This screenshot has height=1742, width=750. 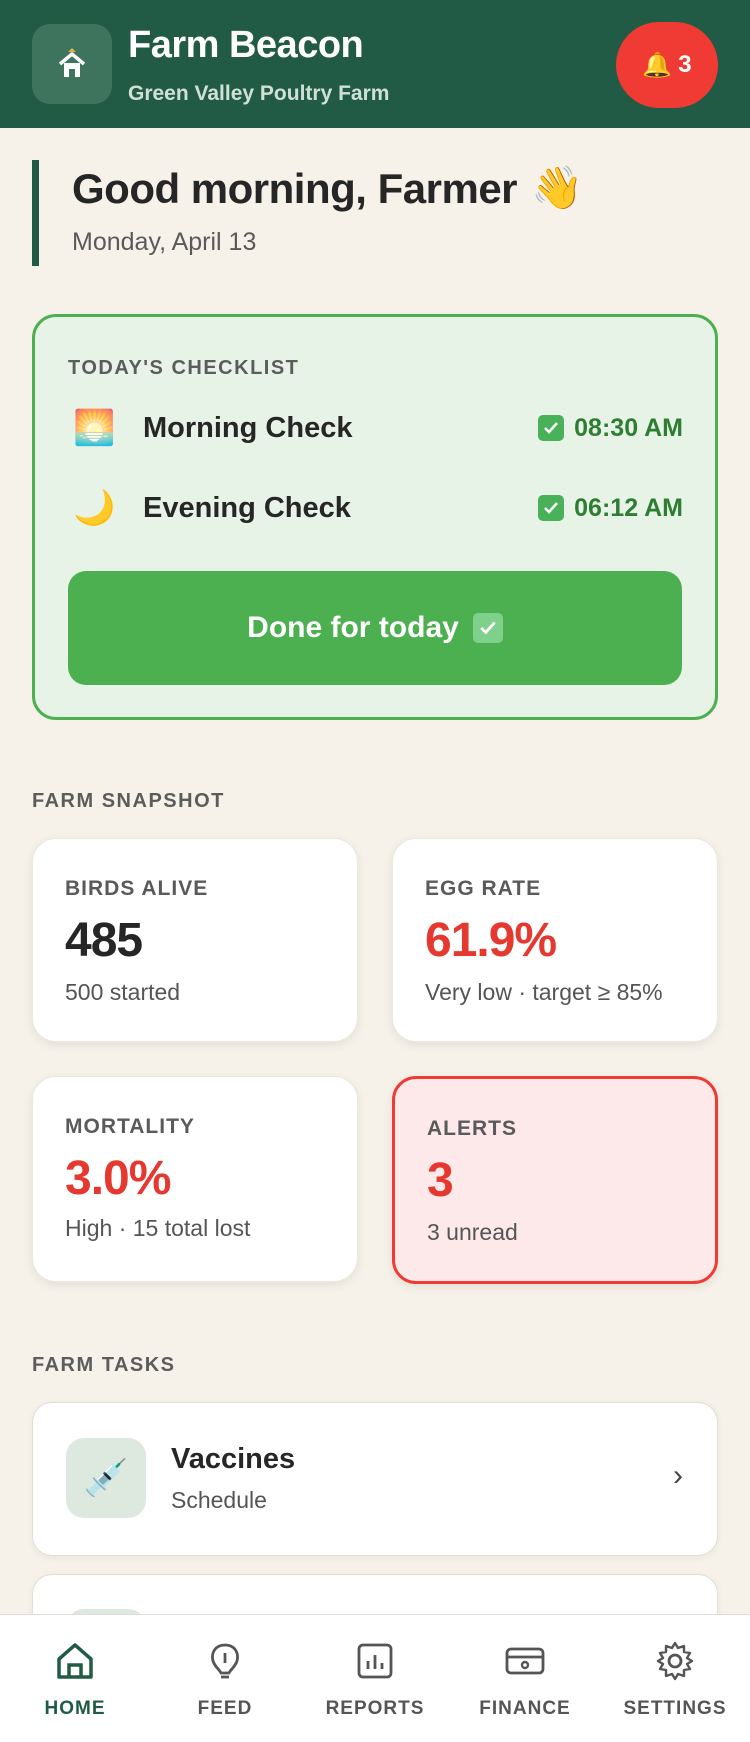 I want to click on checklist-item-status: 08:30 AM, so click(x=610, y=428).